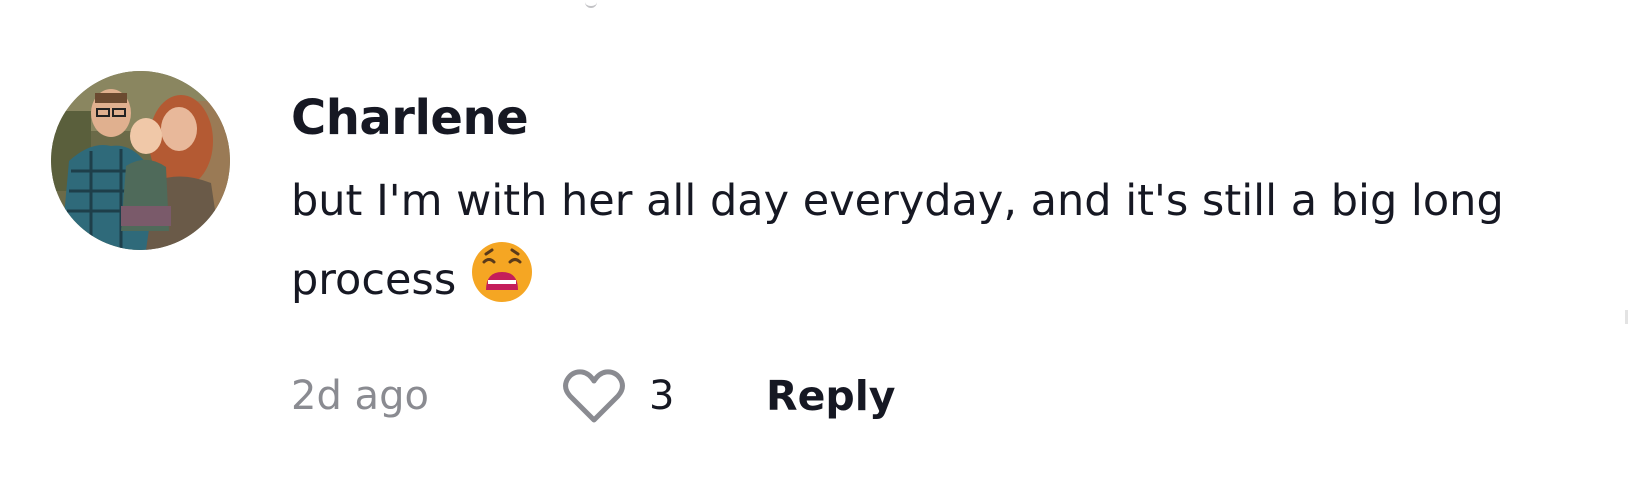 The width and height of the screenshot is (1628, 485). Describe the element at coordinates (410, 118) in the screenshot. I see `comment-username: Charlene` at that location.